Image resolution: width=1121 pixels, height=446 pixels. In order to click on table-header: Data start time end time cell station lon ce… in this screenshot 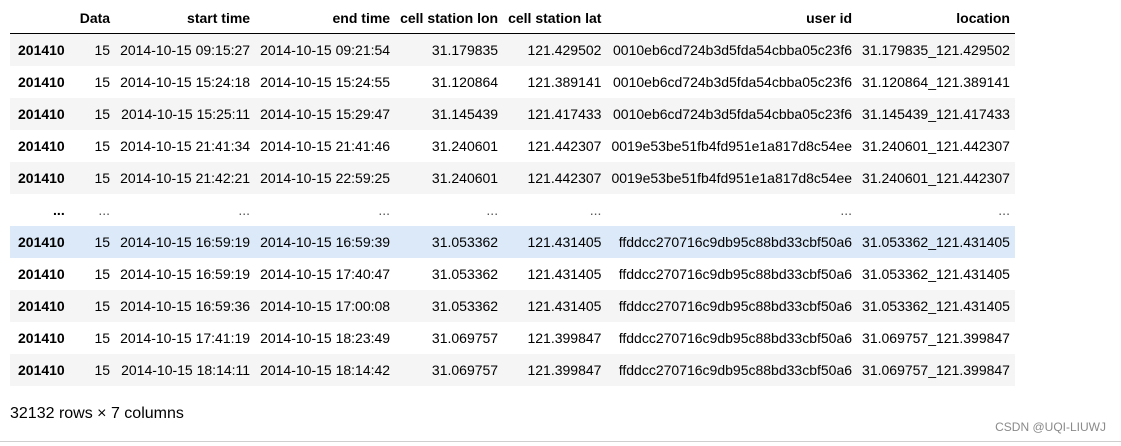, I will do `click(512, 18)`.